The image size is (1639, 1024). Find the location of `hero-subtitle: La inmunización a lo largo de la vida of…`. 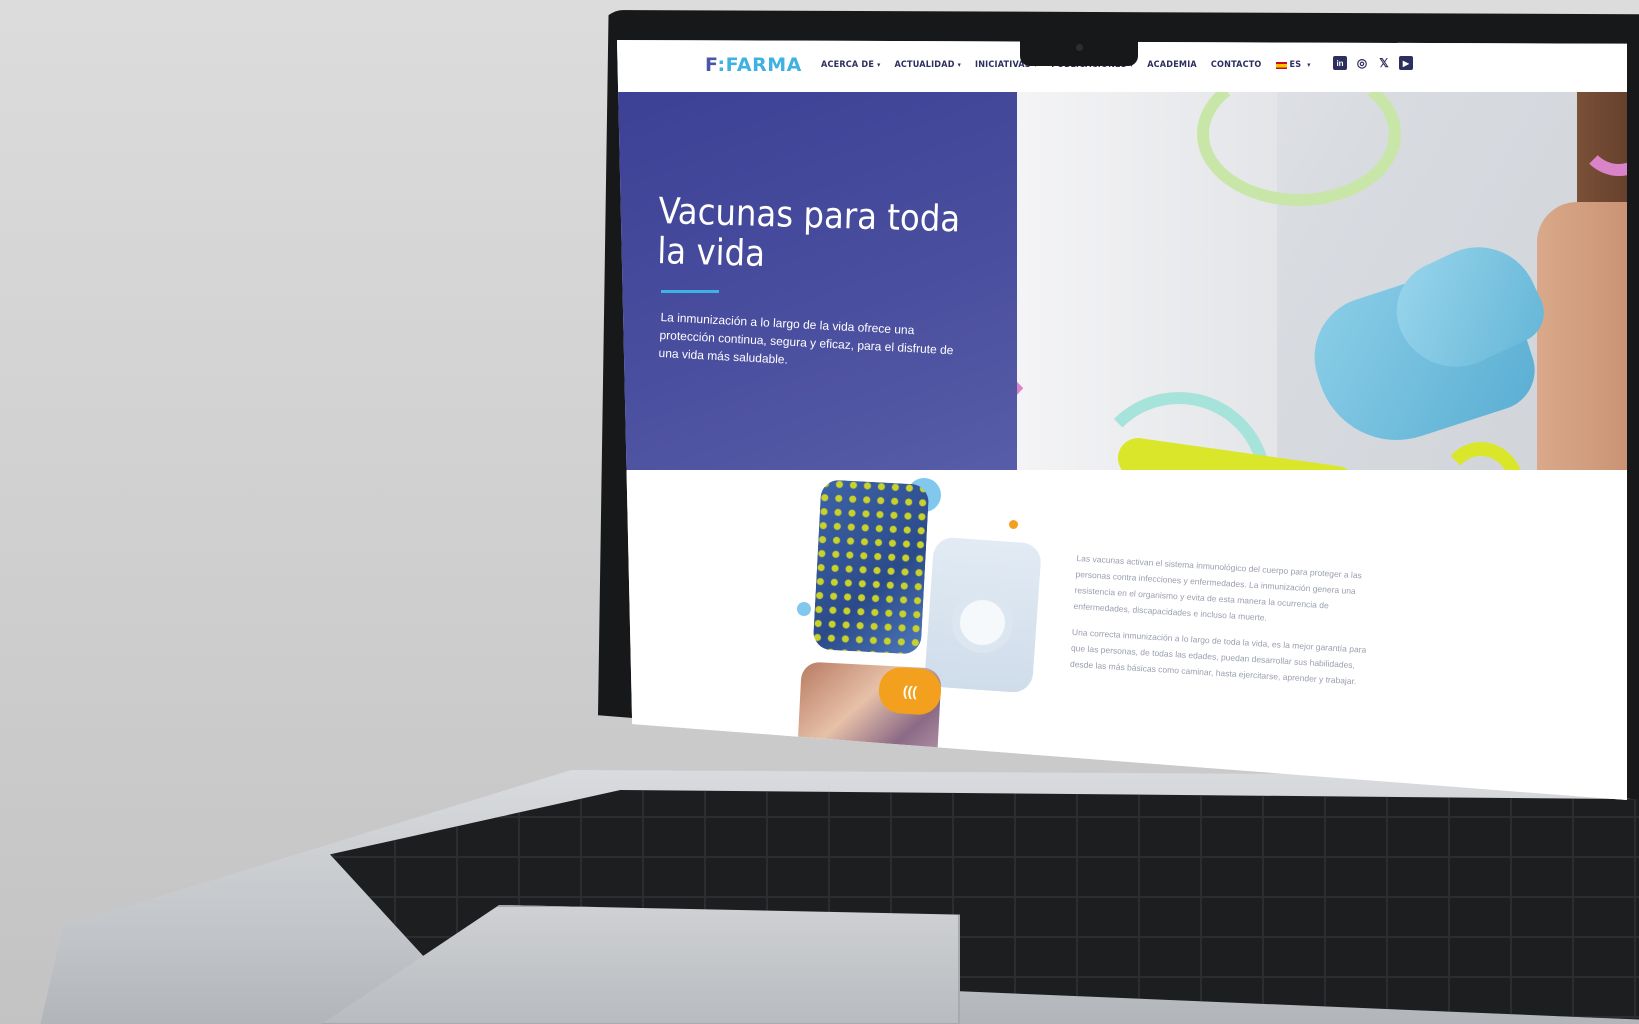

hero-subtitle: La inmunización a lo largo de la vida of… is located at coordinates (806, 338).